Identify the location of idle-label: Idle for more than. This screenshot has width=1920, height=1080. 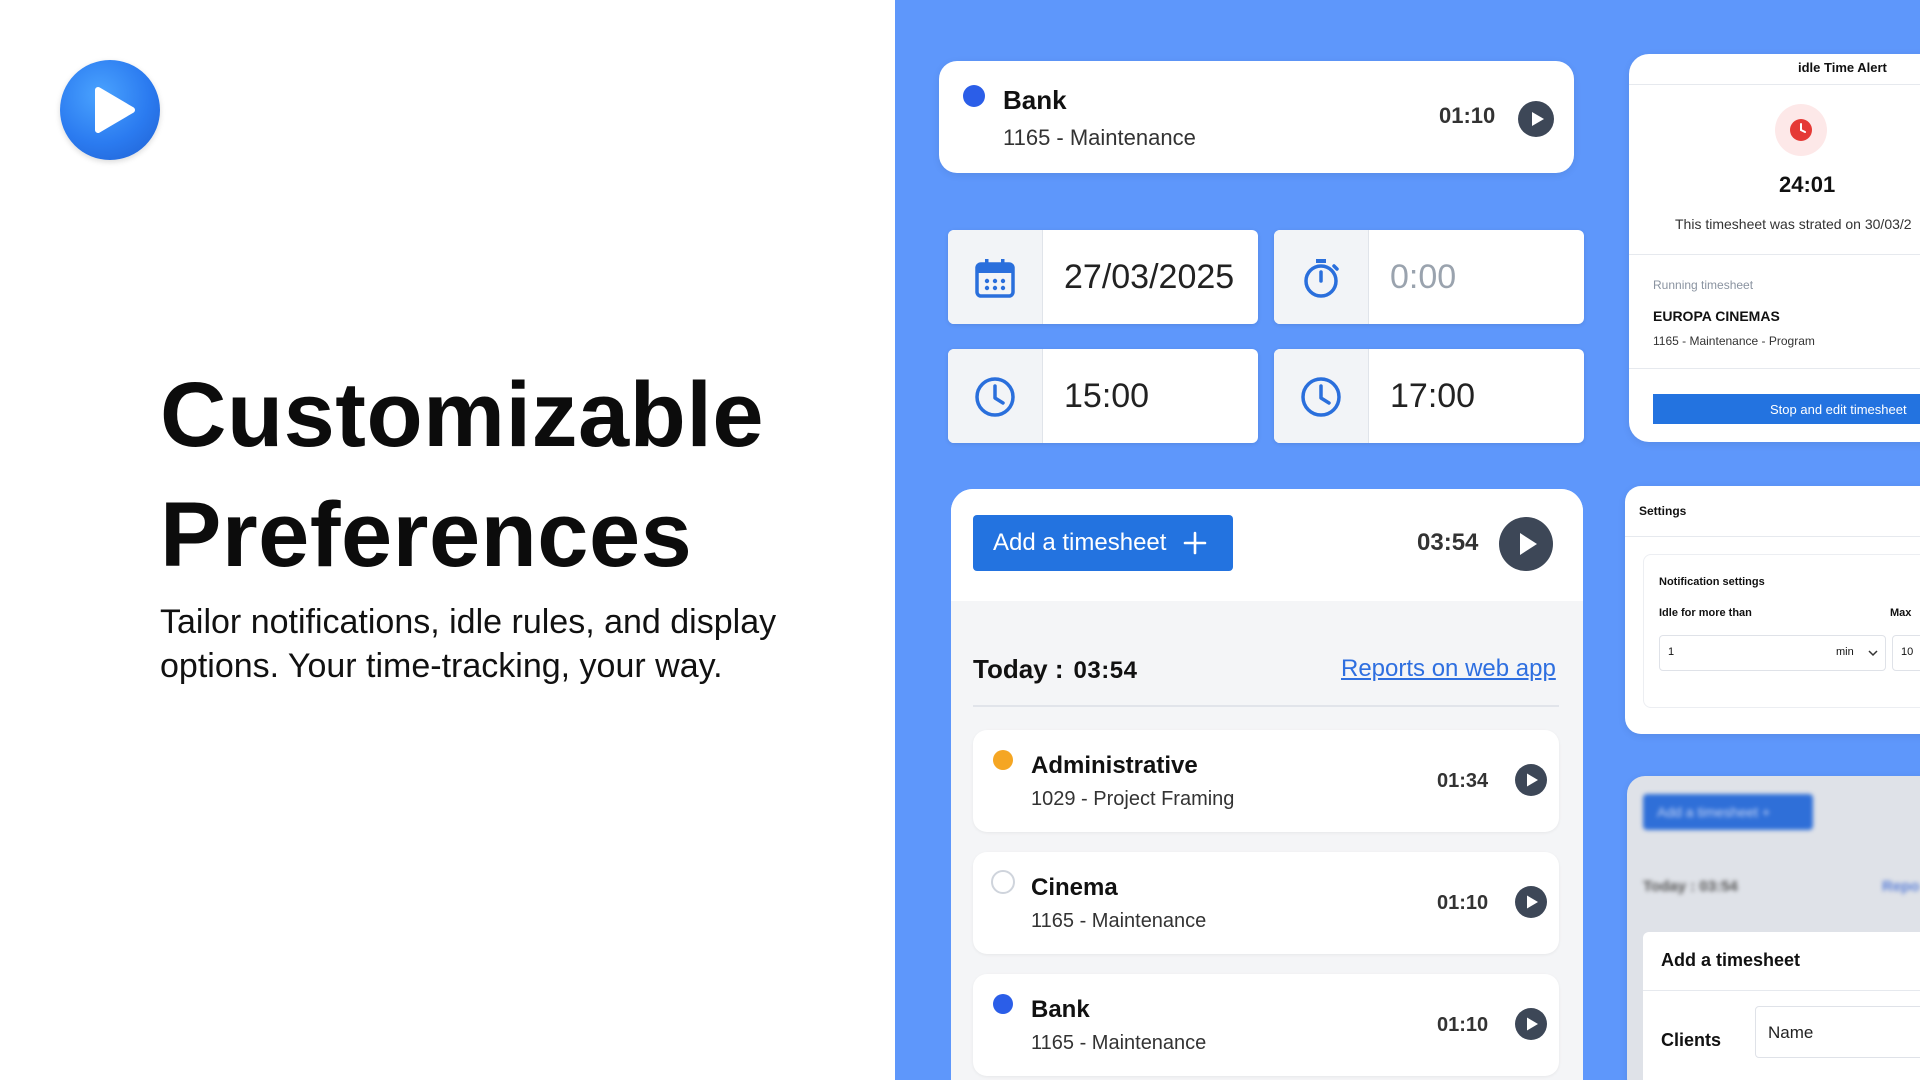
(1705, 613).